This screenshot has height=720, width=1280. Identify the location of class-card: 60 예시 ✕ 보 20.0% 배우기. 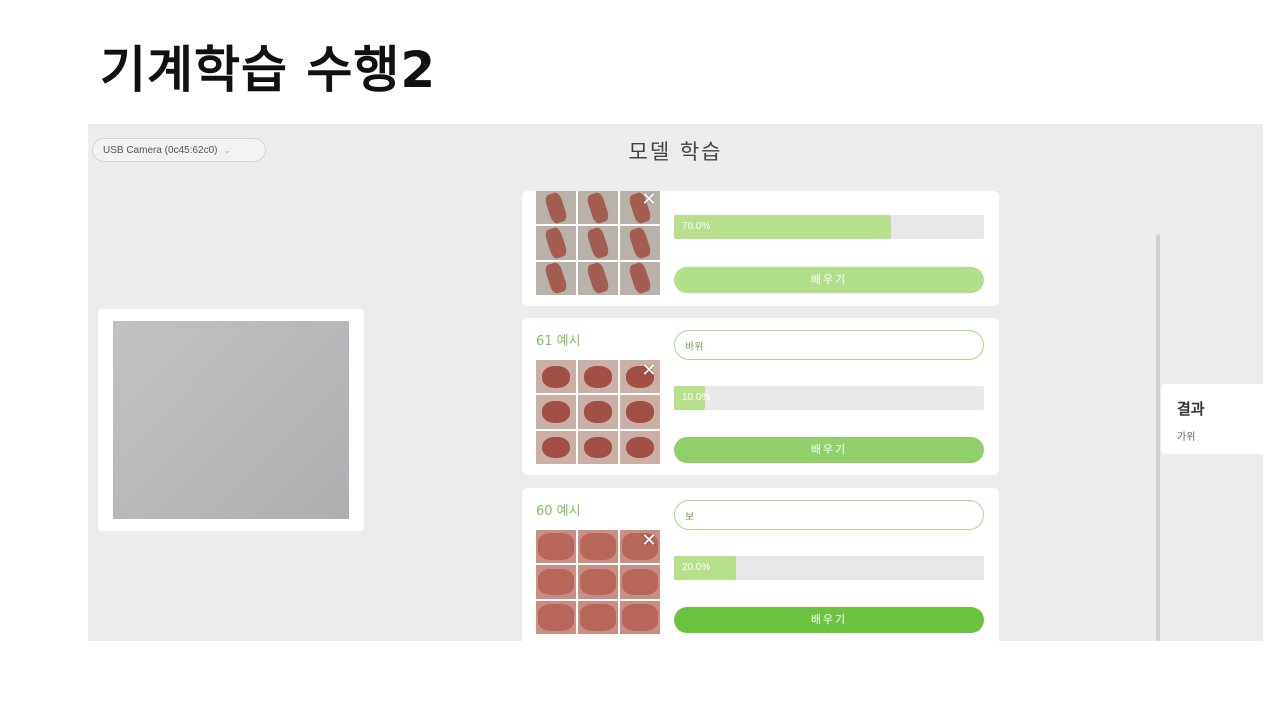
(760, 564).